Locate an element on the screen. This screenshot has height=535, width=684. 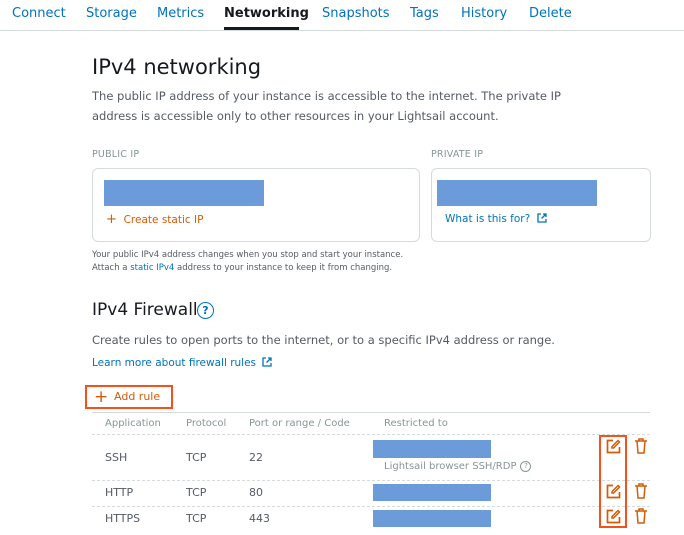
restricted-note-label: Lightsail browser SSH/RDP is located at coordinates (450, 466).